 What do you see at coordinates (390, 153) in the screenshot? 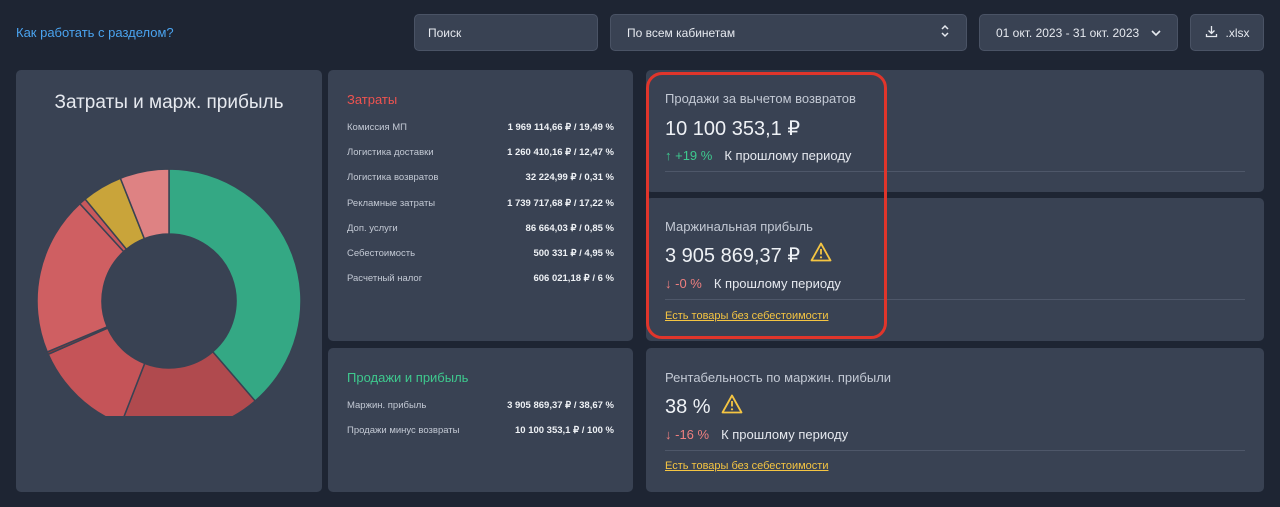
I see `cost-label: Логистика доставки` at bounding box center [390, 153].